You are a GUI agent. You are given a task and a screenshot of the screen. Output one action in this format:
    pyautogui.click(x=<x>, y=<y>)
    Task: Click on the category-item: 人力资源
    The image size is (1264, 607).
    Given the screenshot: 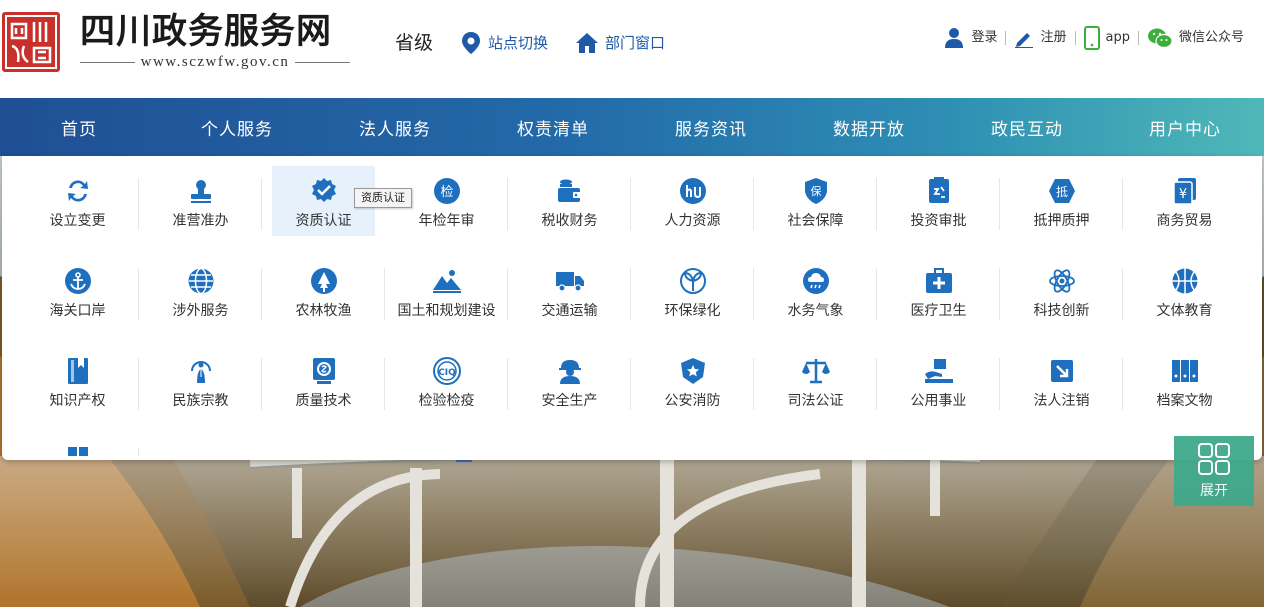 What is the action you would take?
    pyautogui.click(x=692, y=211)
    